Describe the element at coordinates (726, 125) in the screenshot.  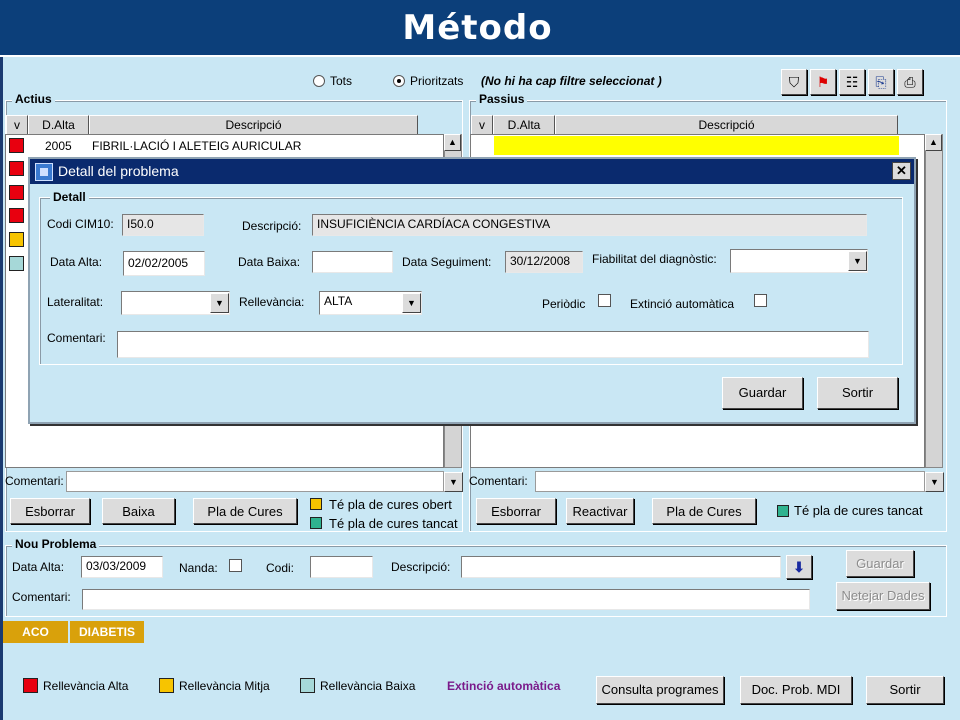
I see `passius-col-desc: Descripció` at that location.